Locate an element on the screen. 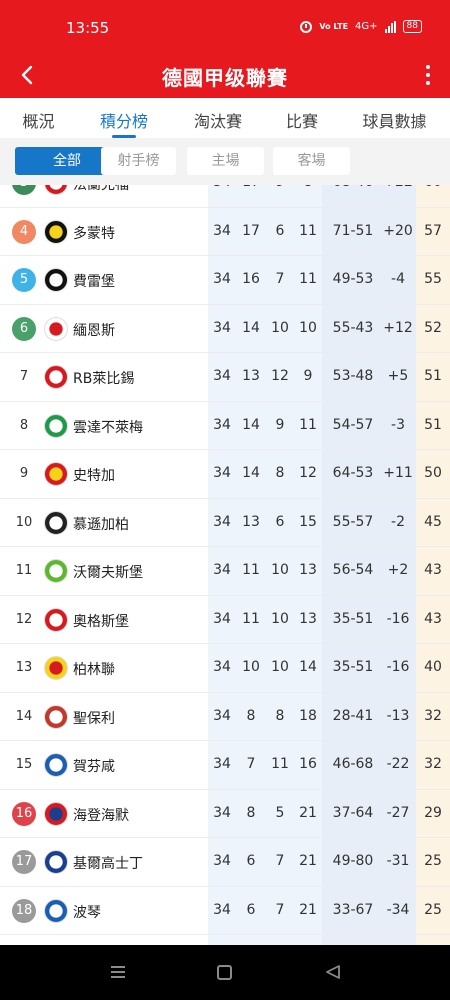  cell-points: 32 is located at coordinates (433, 764).